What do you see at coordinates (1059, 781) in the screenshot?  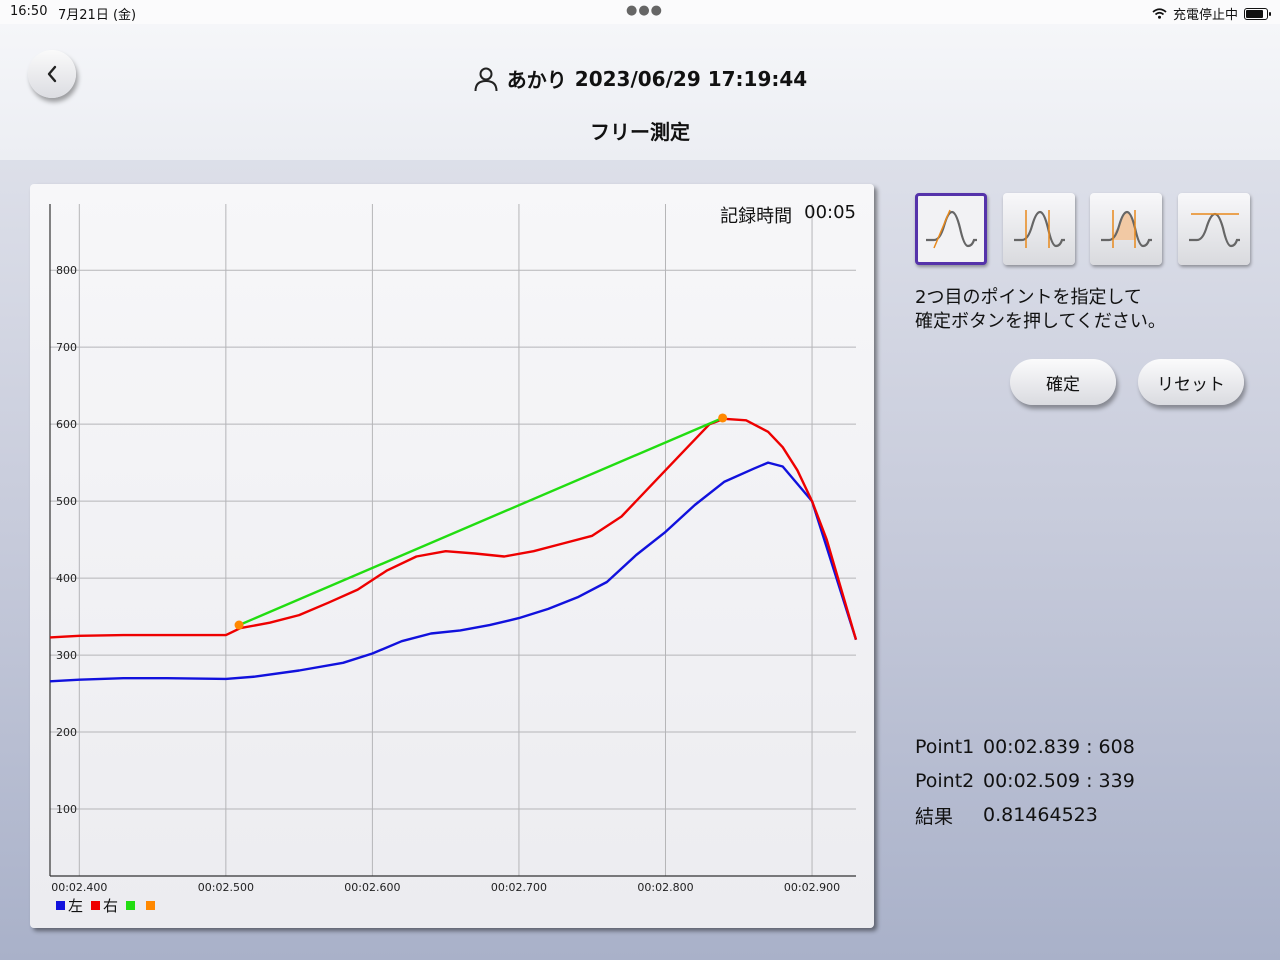 I see `point2-value: 00:02.509 : 339` at bounding box center [1059, 781].